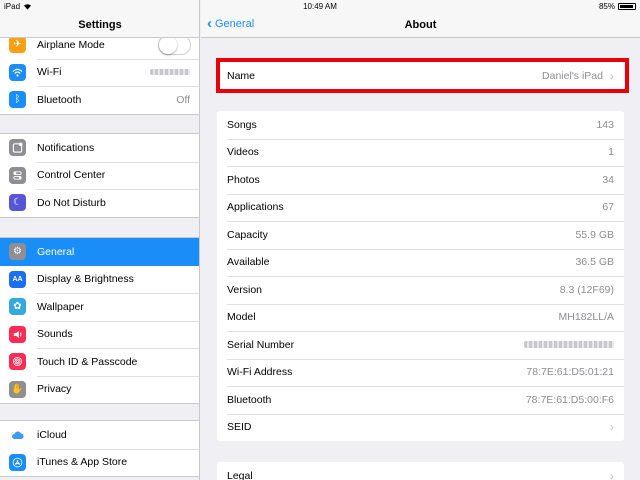 The image size is (640, 480). What do you see at coordinates (99, 307) in the screenshot?
I see `sidebar-item-wallpaper: ✿ Wallpaper` at bounding box center [99, 307].